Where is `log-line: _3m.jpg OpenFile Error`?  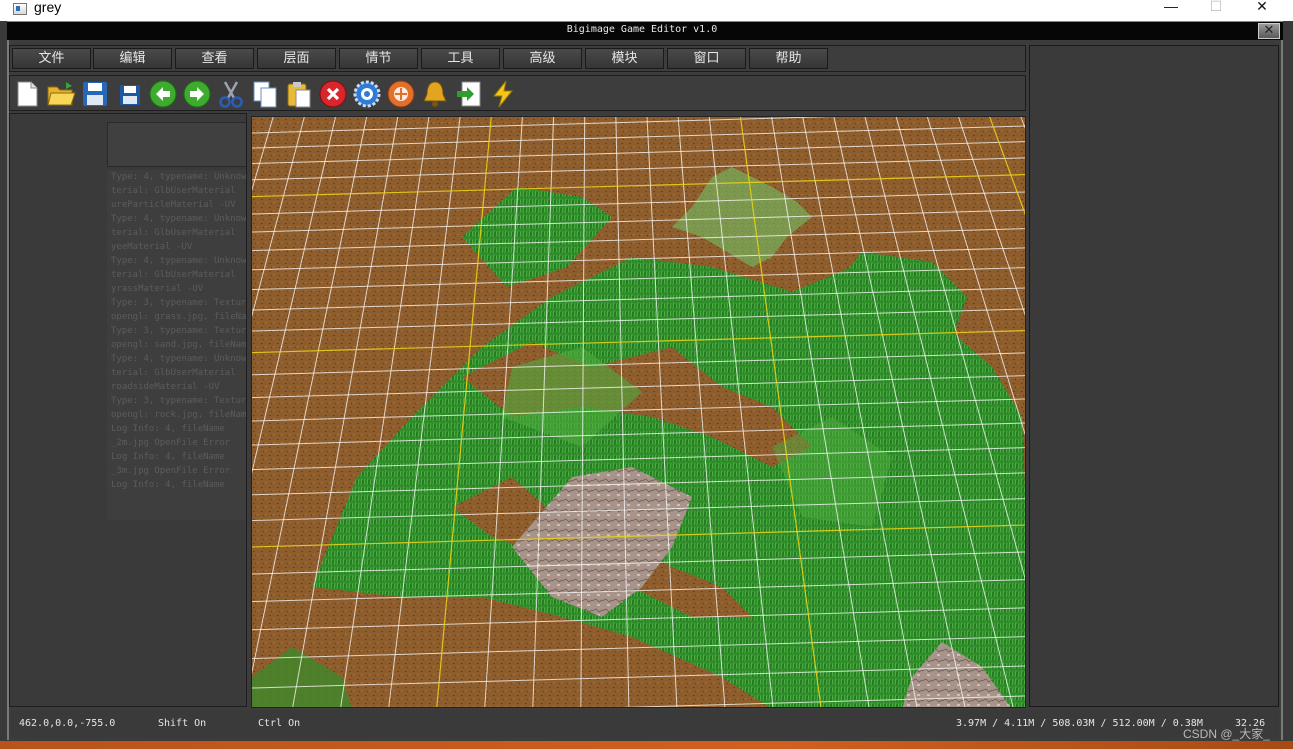
log-line: _3m.jpg OpenFile Error is located at coordinates (171, 471).